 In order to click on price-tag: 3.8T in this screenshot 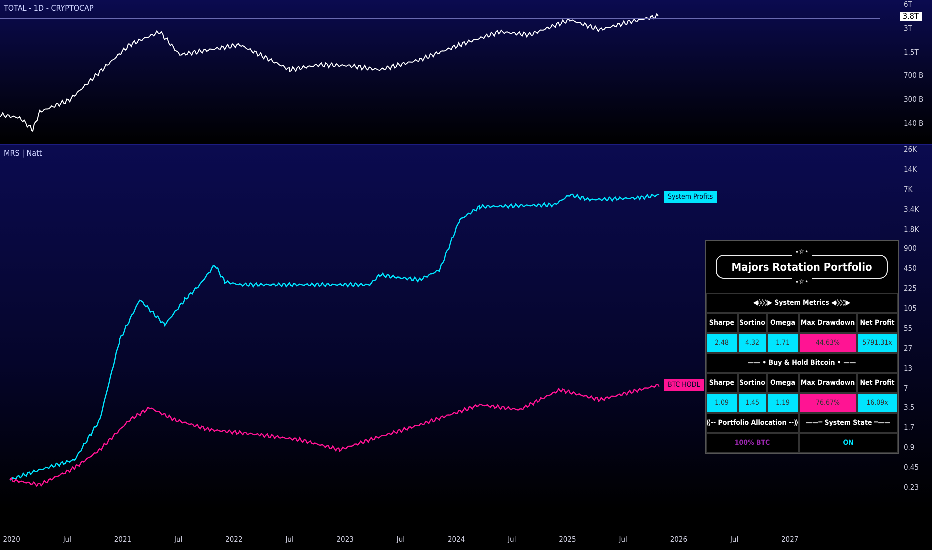, I will do `click(911, 16)`.